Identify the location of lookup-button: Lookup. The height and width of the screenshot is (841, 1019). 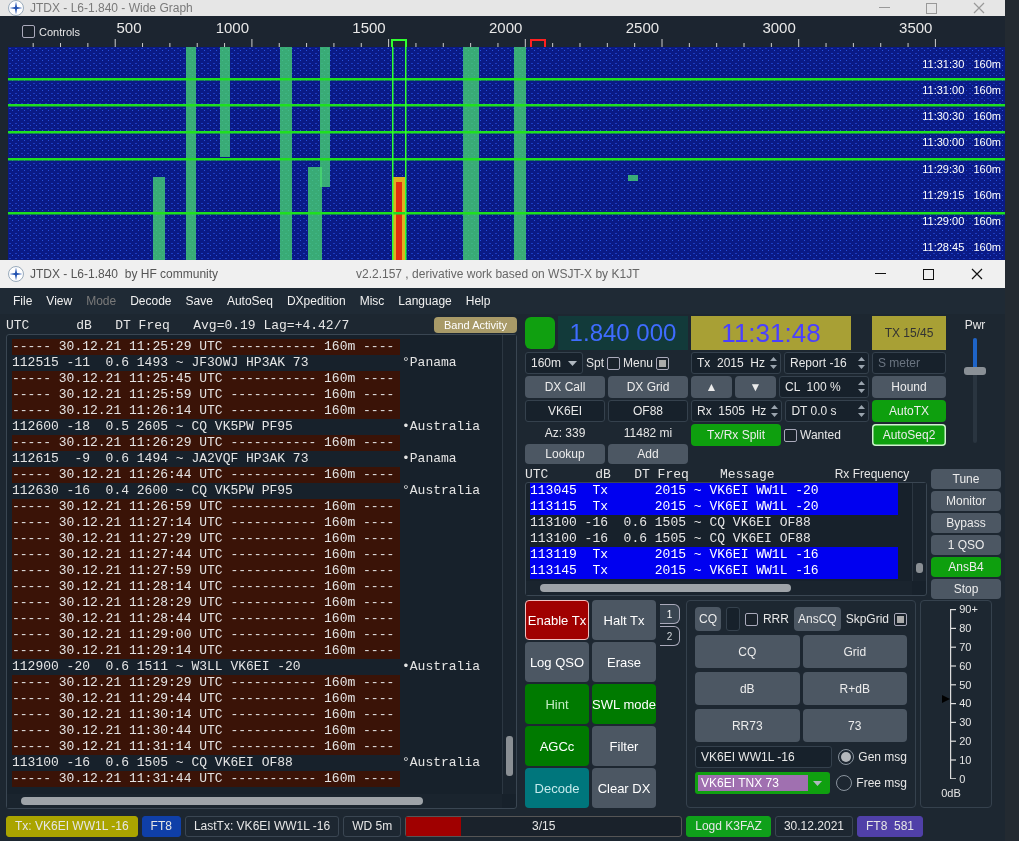
(565, 454).